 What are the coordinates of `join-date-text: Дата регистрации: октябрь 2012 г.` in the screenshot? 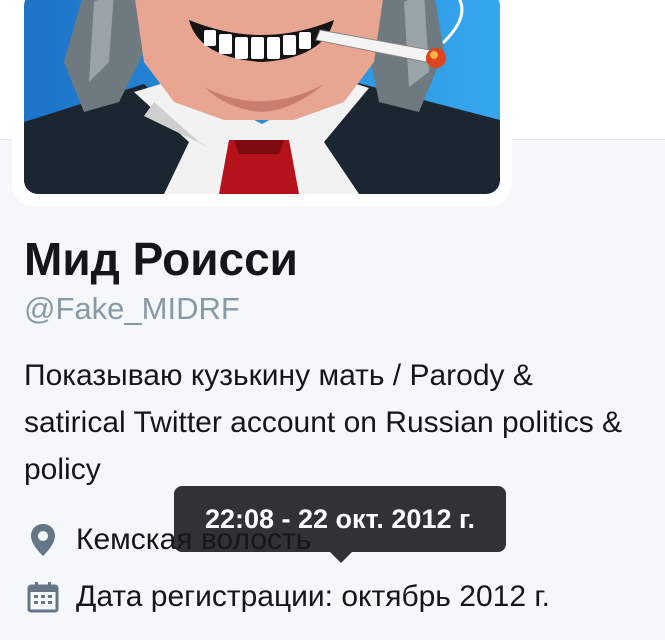 It's located at (313, 597).